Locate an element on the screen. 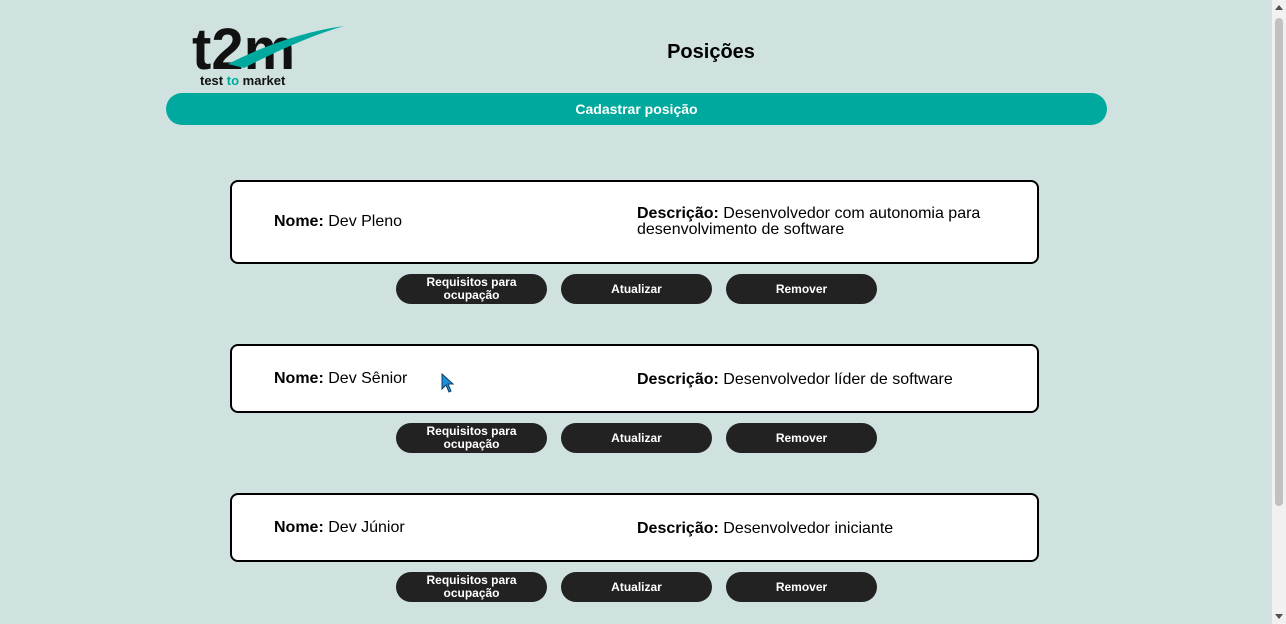  scroll-up-icon is located at coordinates (1279, 7).